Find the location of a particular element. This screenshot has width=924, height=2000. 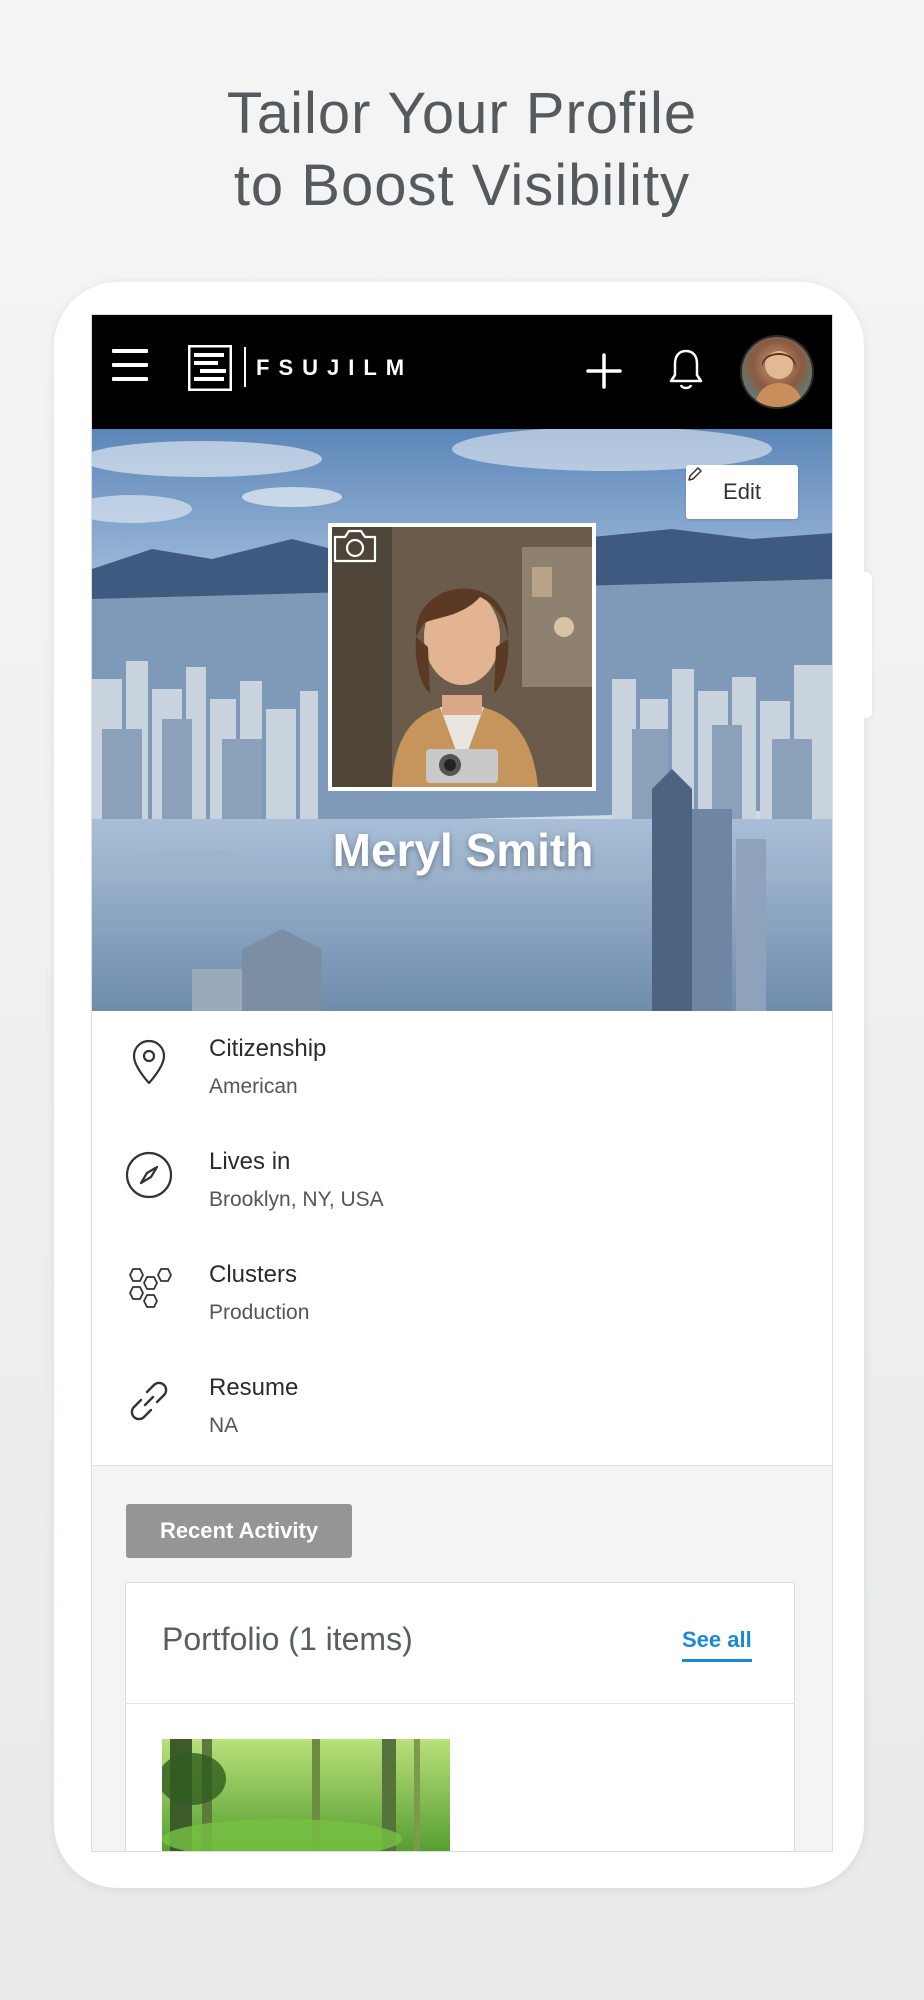

device-side-button is located at coordinates (868, 645).